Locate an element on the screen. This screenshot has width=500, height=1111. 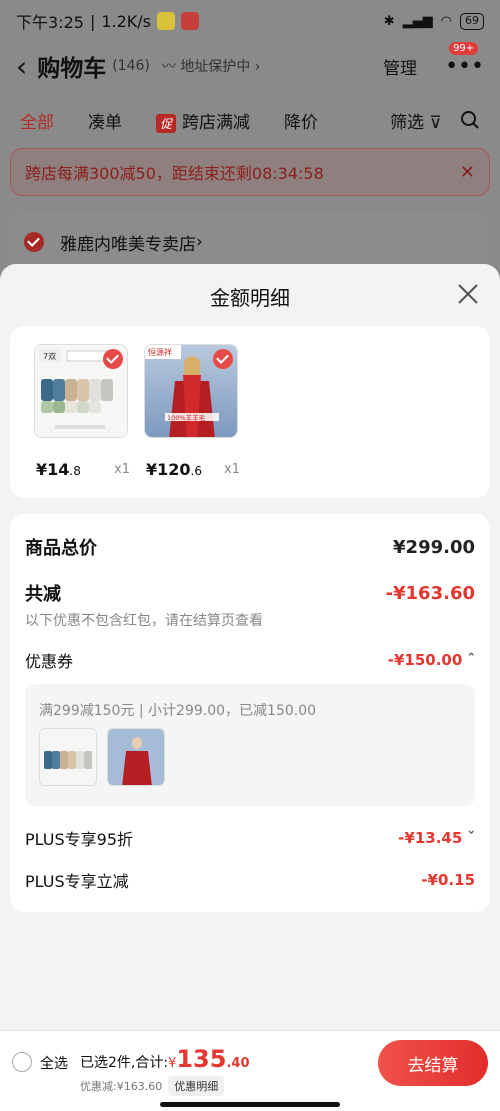
discount-row: 共减 -¥163.60 is located at coordinates (250, 593).